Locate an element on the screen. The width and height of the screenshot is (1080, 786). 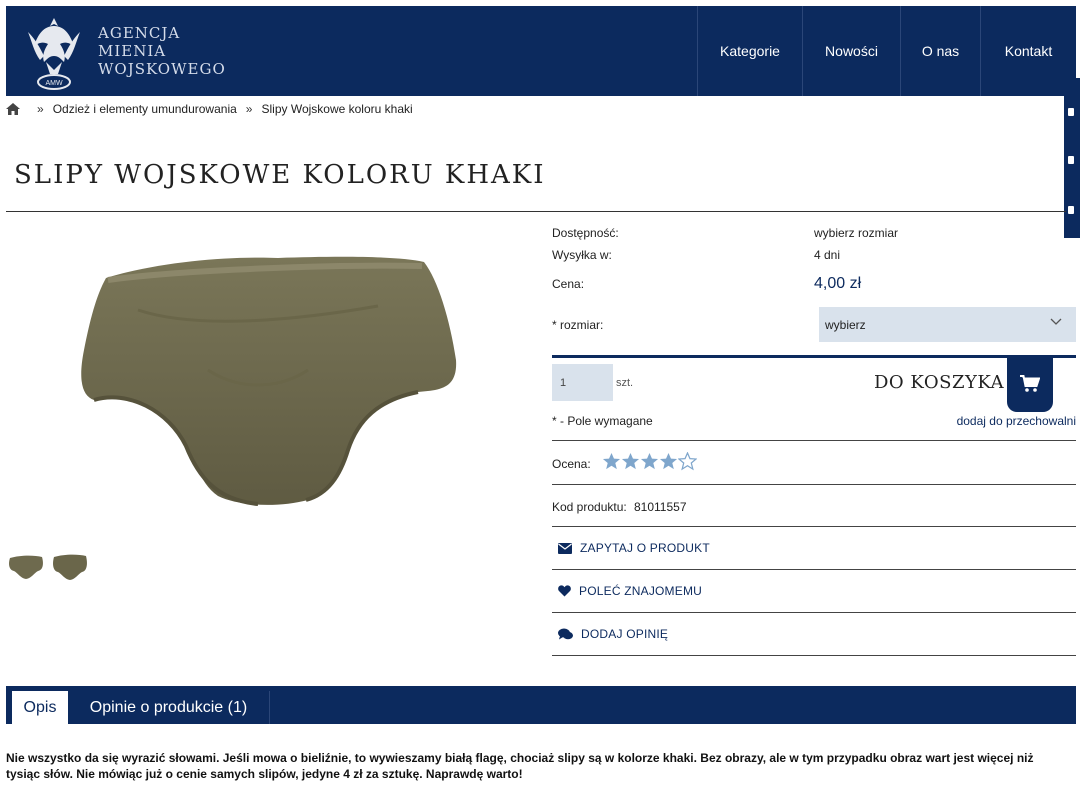
product-code-label: Kod produktu: is located at coordinates (589, 507).